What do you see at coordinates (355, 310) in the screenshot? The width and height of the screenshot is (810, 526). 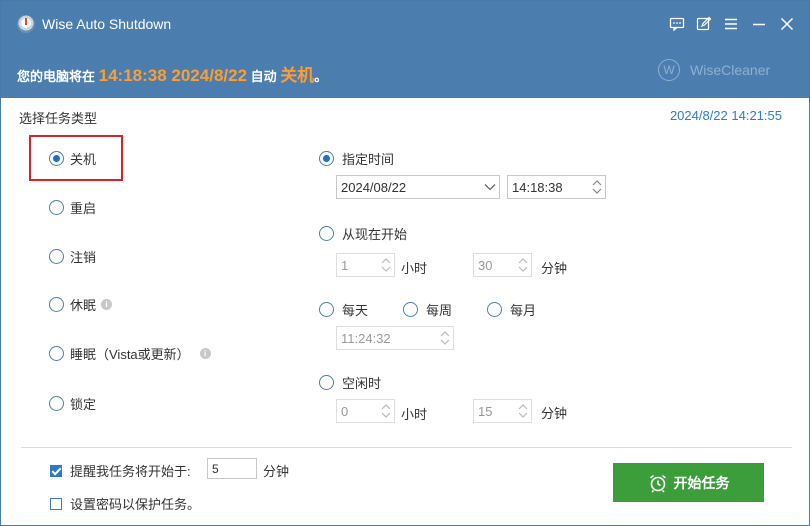 I see `radio-daily-label: 每天` at bounding box center [355, 310].